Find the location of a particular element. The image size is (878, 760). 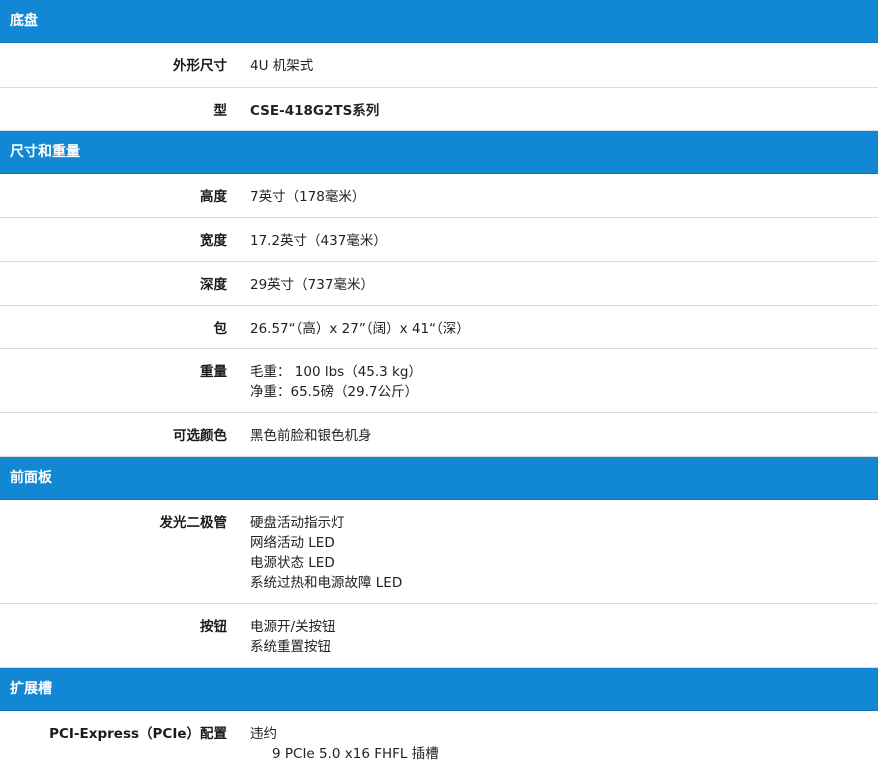

spec-label: PCI-Express（PCIe）配置 is located at coordinates (138, 734).